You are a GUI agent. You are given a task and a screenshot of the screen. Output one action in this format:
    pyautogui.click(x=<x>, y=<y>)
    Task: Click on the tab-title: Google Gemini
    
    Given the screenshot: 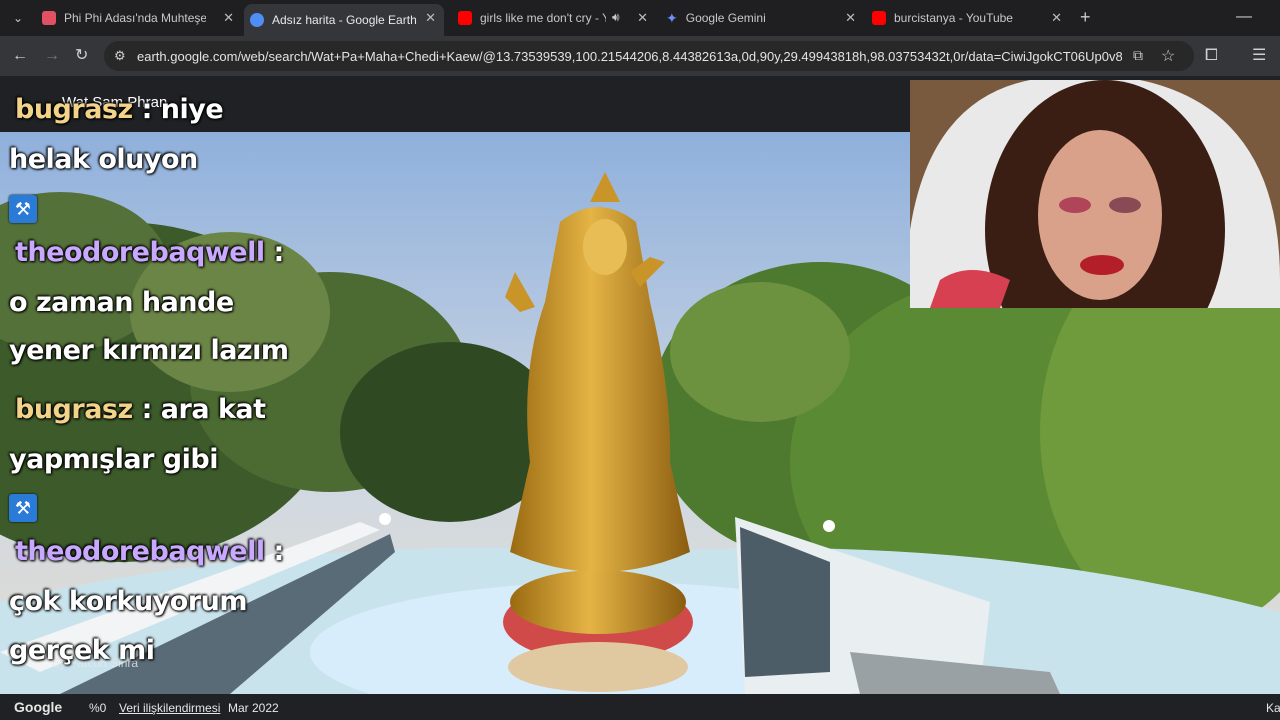 What is the action you would take?
    pyautogui.click(x=725, y=18)
    